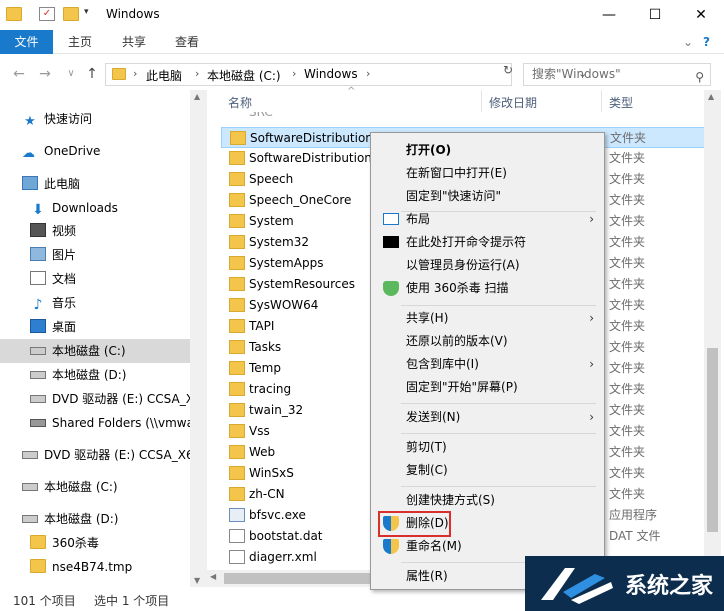 The width and height of the screenshot is (724, 611). I want to click on nav-item-this-pc: 此电脑, so click(117, 184).